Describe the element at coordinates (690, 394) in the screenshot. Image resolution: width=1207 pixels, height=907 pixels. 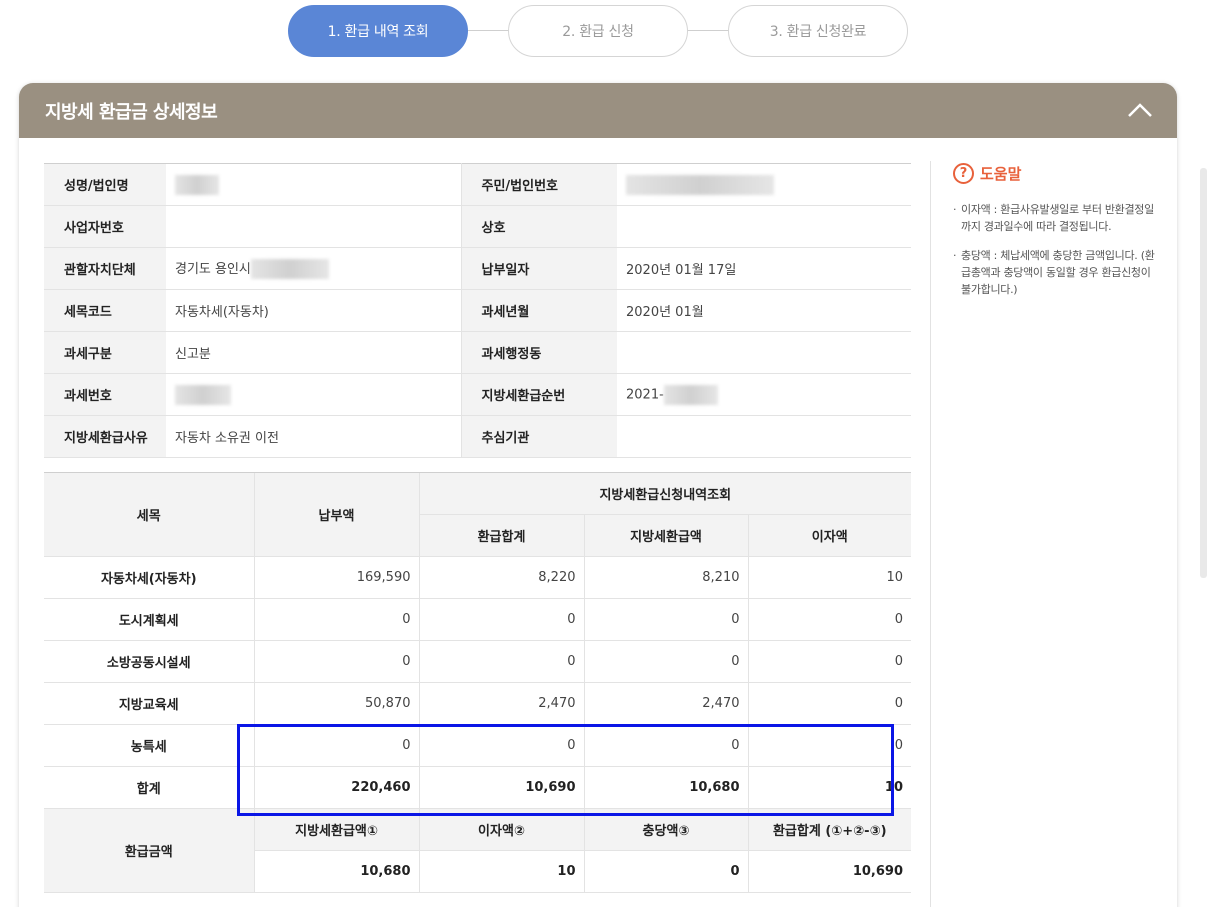
I see `redacted-refund-sequence` at that location.